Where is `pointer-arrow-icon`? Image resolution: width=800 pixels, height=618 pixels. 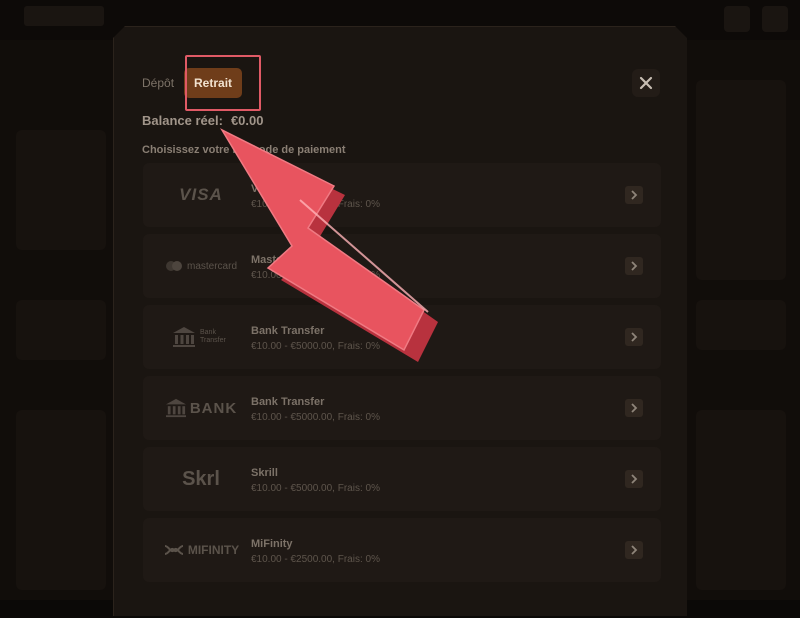
pointer-arrow-icon is located at coordinates (329, 245).